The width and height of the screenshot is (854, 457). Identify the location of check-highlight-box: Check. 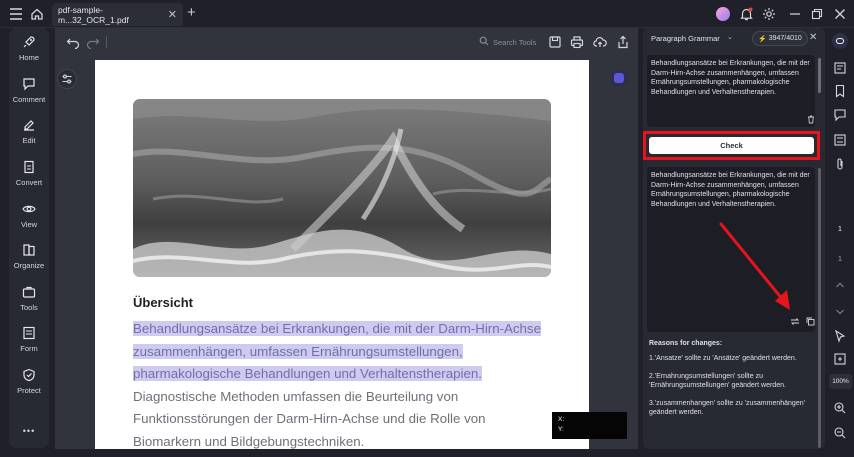
(731, 145).